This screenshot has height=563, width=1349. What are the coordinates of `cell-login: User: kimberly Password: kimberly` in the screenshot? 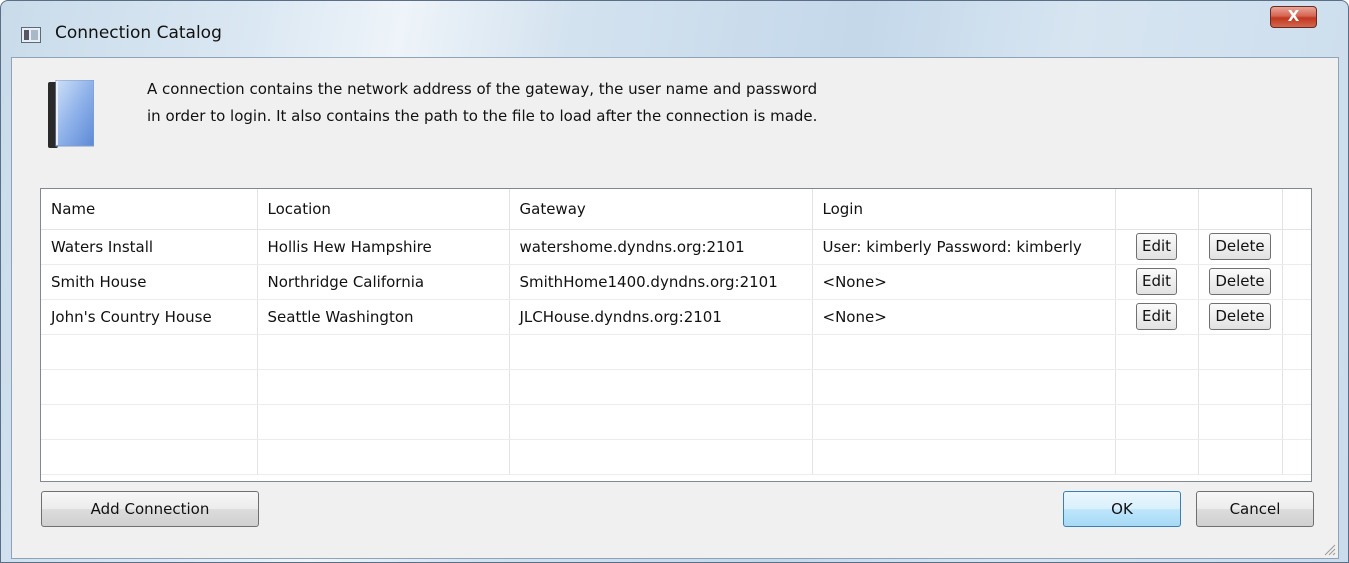 It's located at (964, 247).